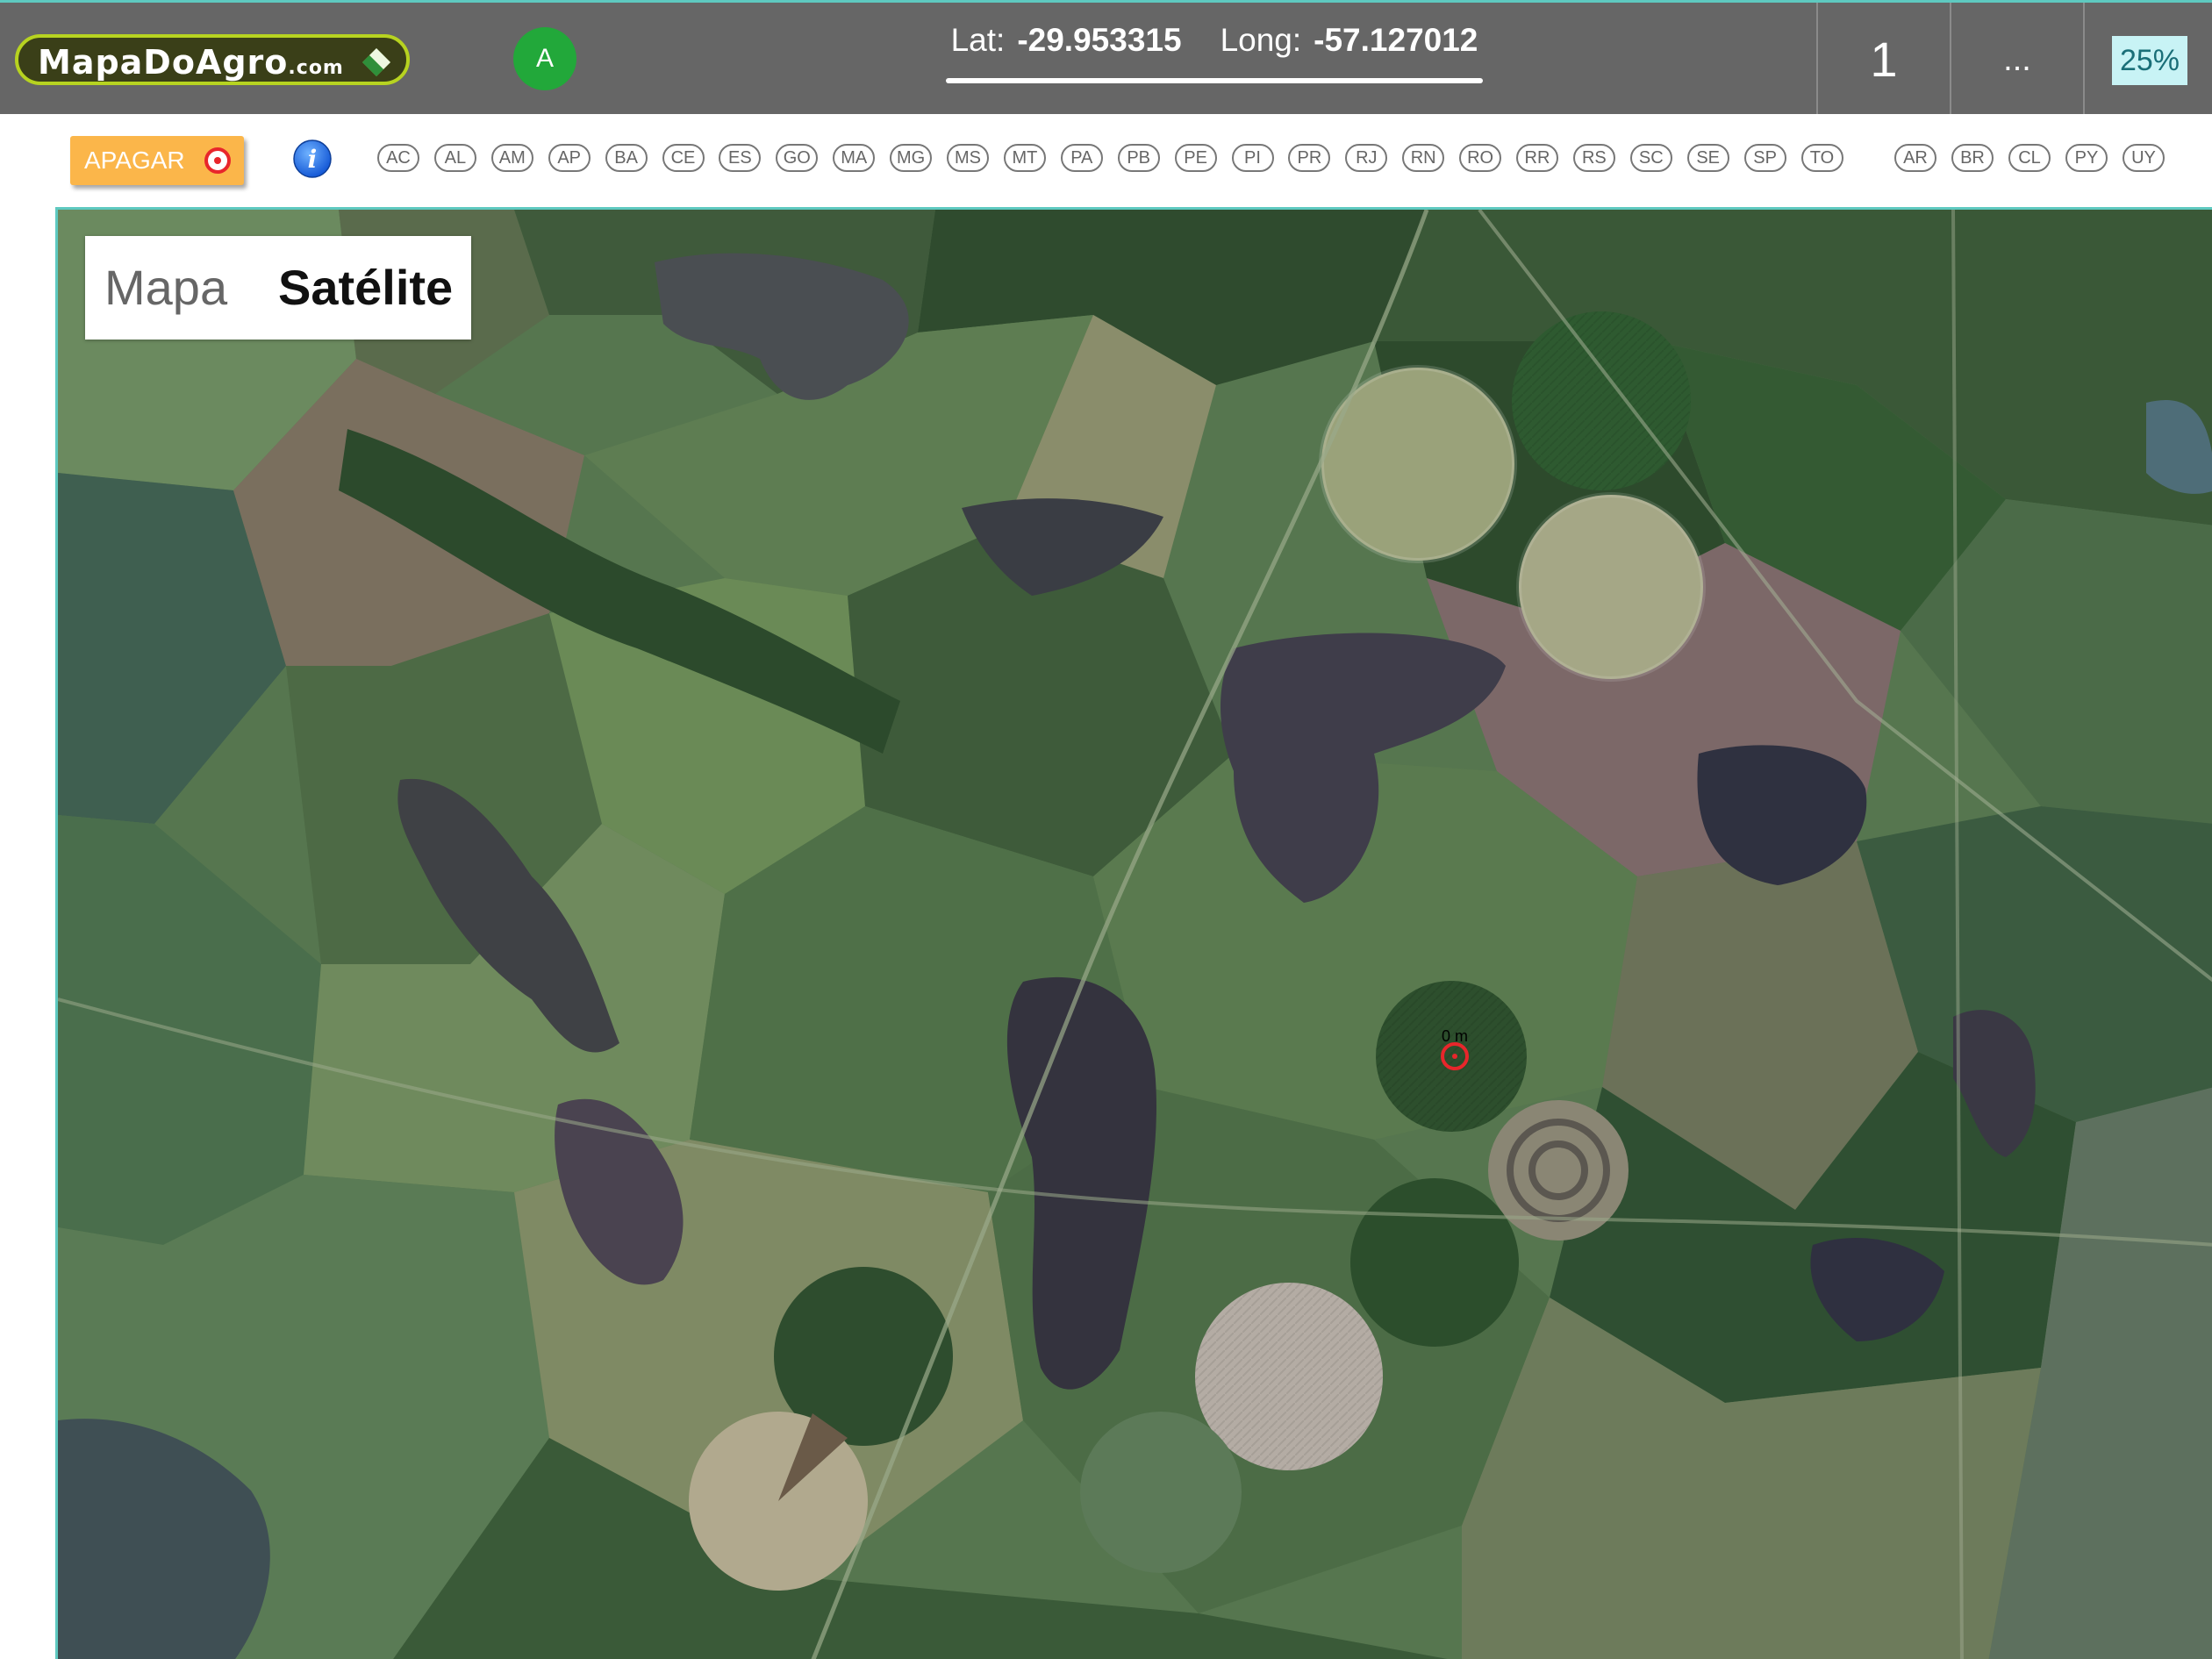 This screenshot has width=2212, height=1659. I want to click on location-marker-center, so click(1454, 1056).